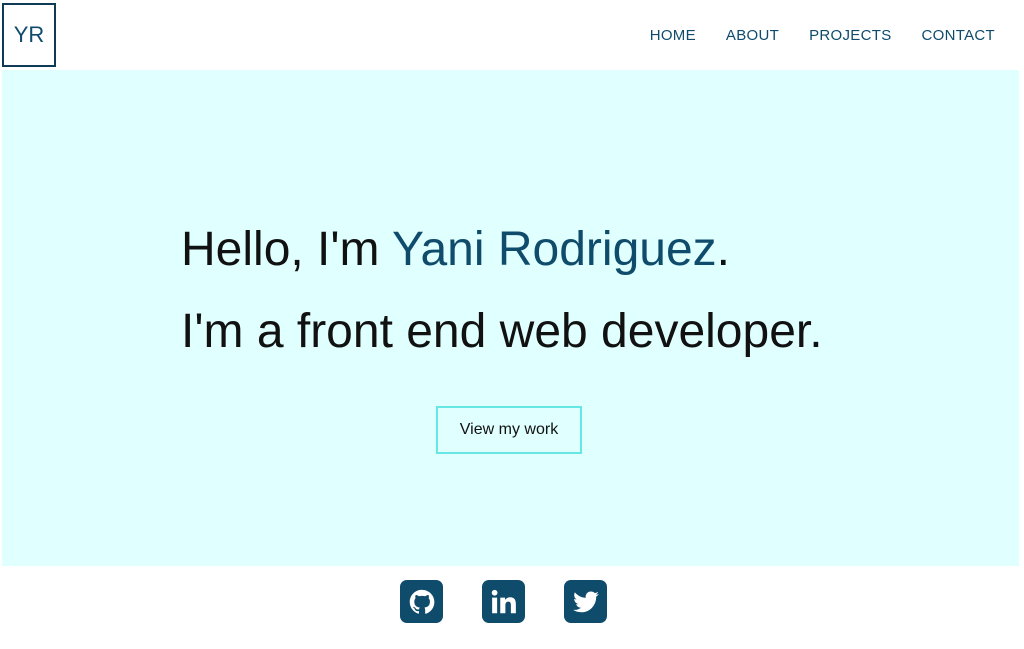 The height and width of the screenshot is (649, 1024). Describe the element at coordinates (502, 331) in the screenshot. I see `hero-tagline: I'm a front end web developer.` at that location.